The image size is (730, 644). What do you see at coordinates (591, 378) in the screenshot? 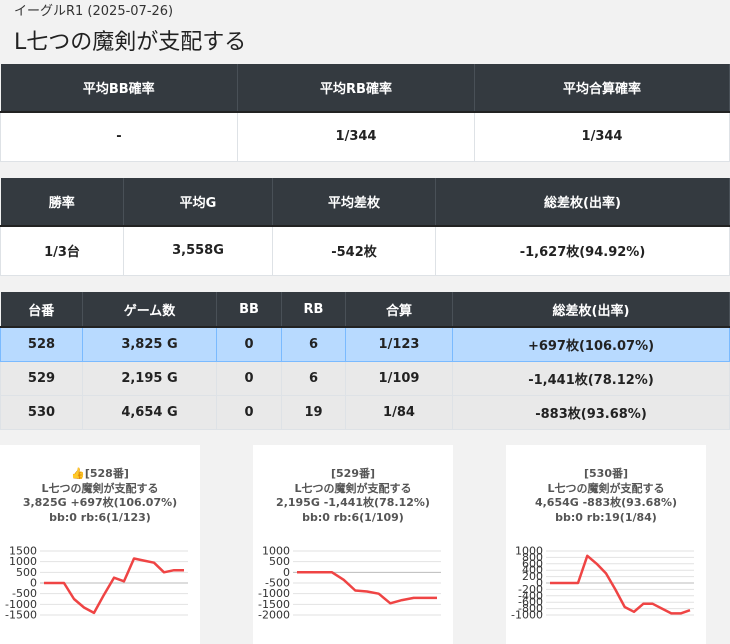
I see `cell-total-diff: -1,441枚(78.12%)` at bounding box center [591, 378].